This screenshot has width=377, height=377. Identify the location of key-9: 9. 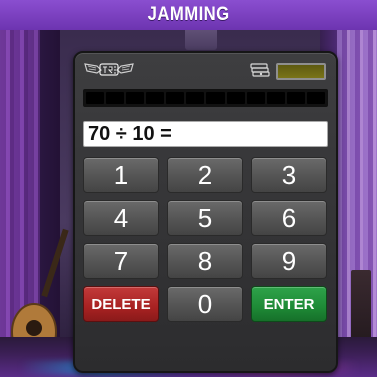
(289, 261).